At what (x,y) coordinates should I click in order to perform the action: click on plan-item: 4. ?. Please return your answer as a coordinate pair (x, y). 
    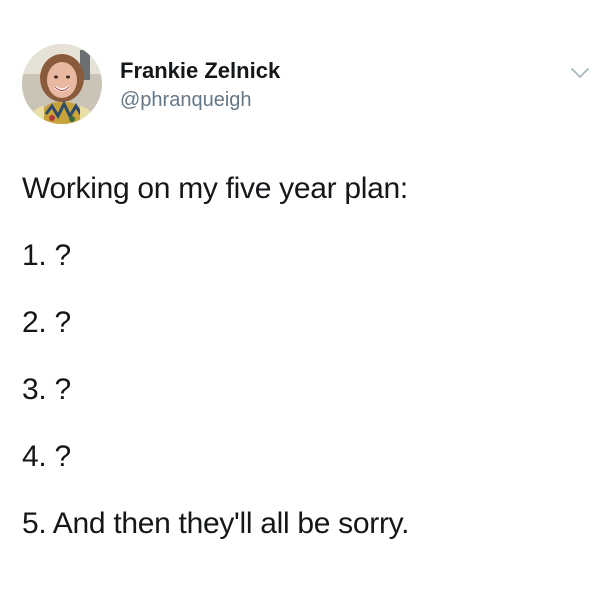
    Looking at the image, I should click on (46, 456).